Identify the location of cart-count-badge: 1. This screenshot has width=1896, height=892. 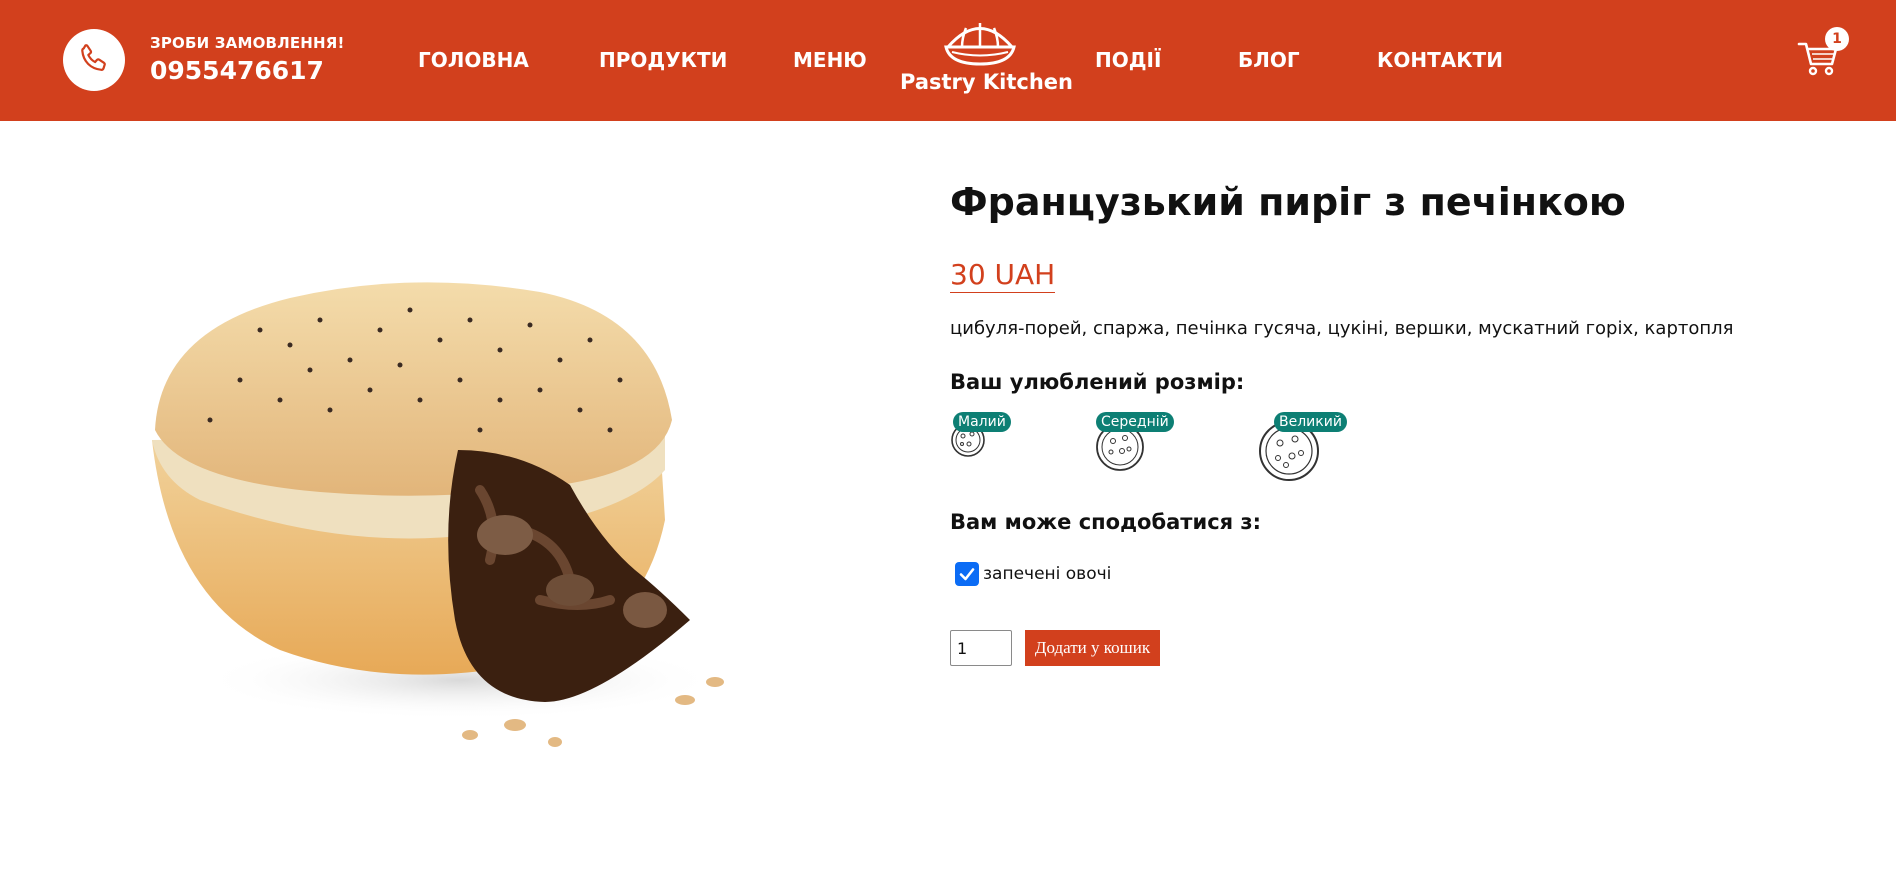
(1837, 39).